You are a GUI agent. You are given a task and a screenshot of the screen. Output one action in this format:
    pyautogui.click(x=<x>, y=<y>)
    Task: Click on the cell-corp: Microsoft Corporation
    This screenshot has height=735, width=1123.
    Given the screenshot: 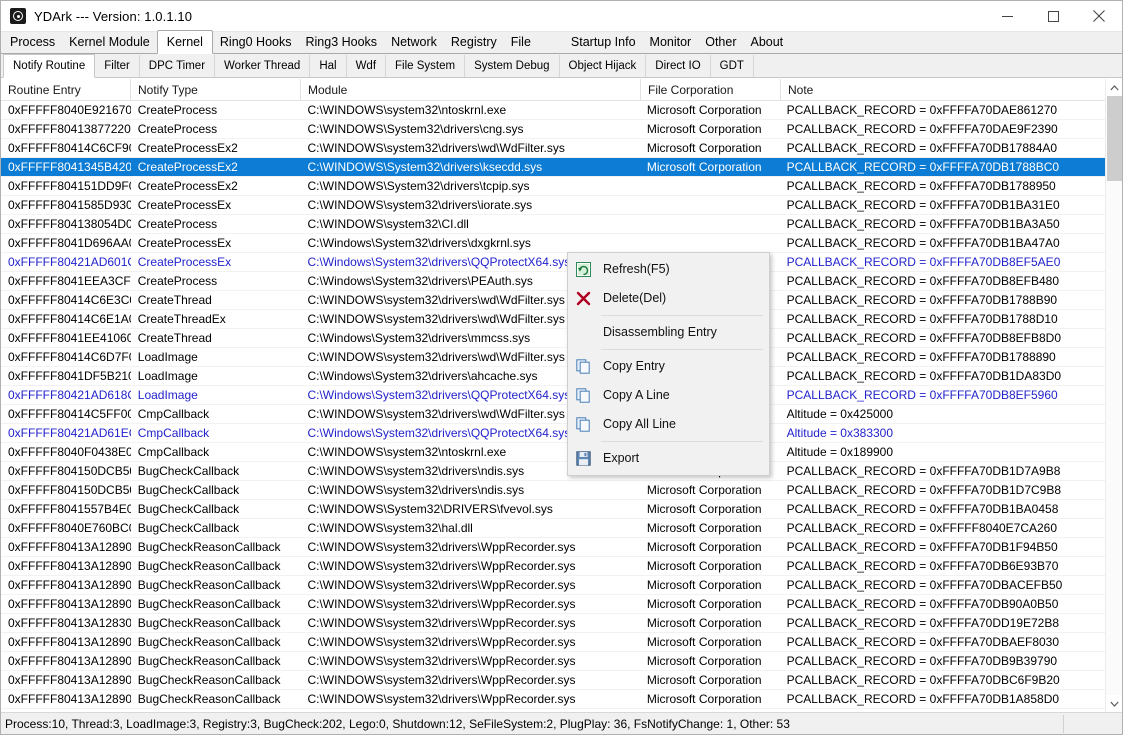 What is the action you would take?
    pyautogui.click(x=704, y=680)
    